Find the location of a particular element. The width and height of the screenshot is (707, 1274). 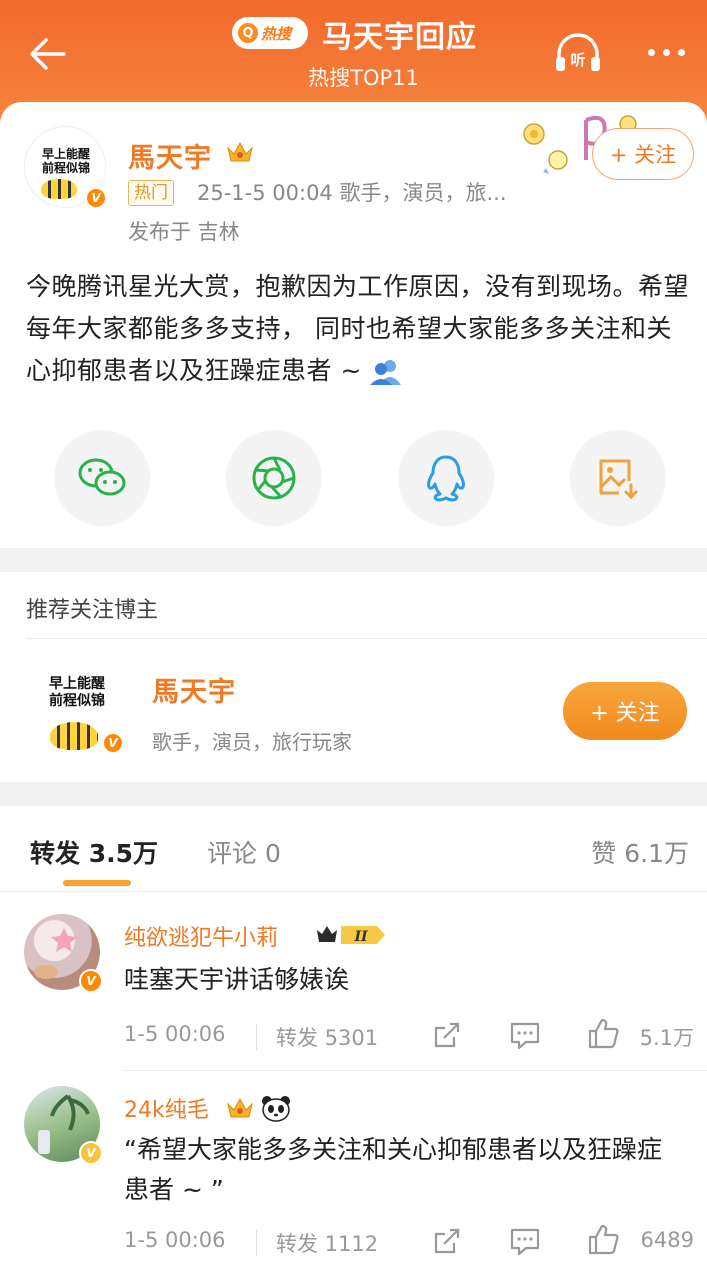

repost-footer: 1-5 00:06 转发 1112 6489 is located at coordinates (409, 1241).